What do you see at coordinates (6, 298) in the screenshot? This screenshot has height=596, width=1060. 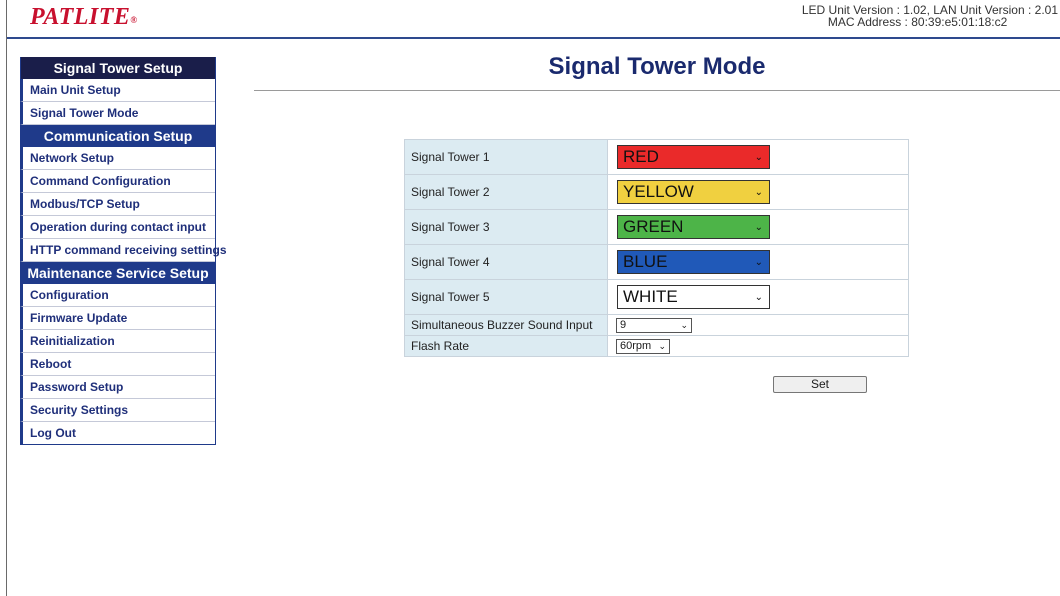 I see `frame-border` at bounding box center [6, 298].